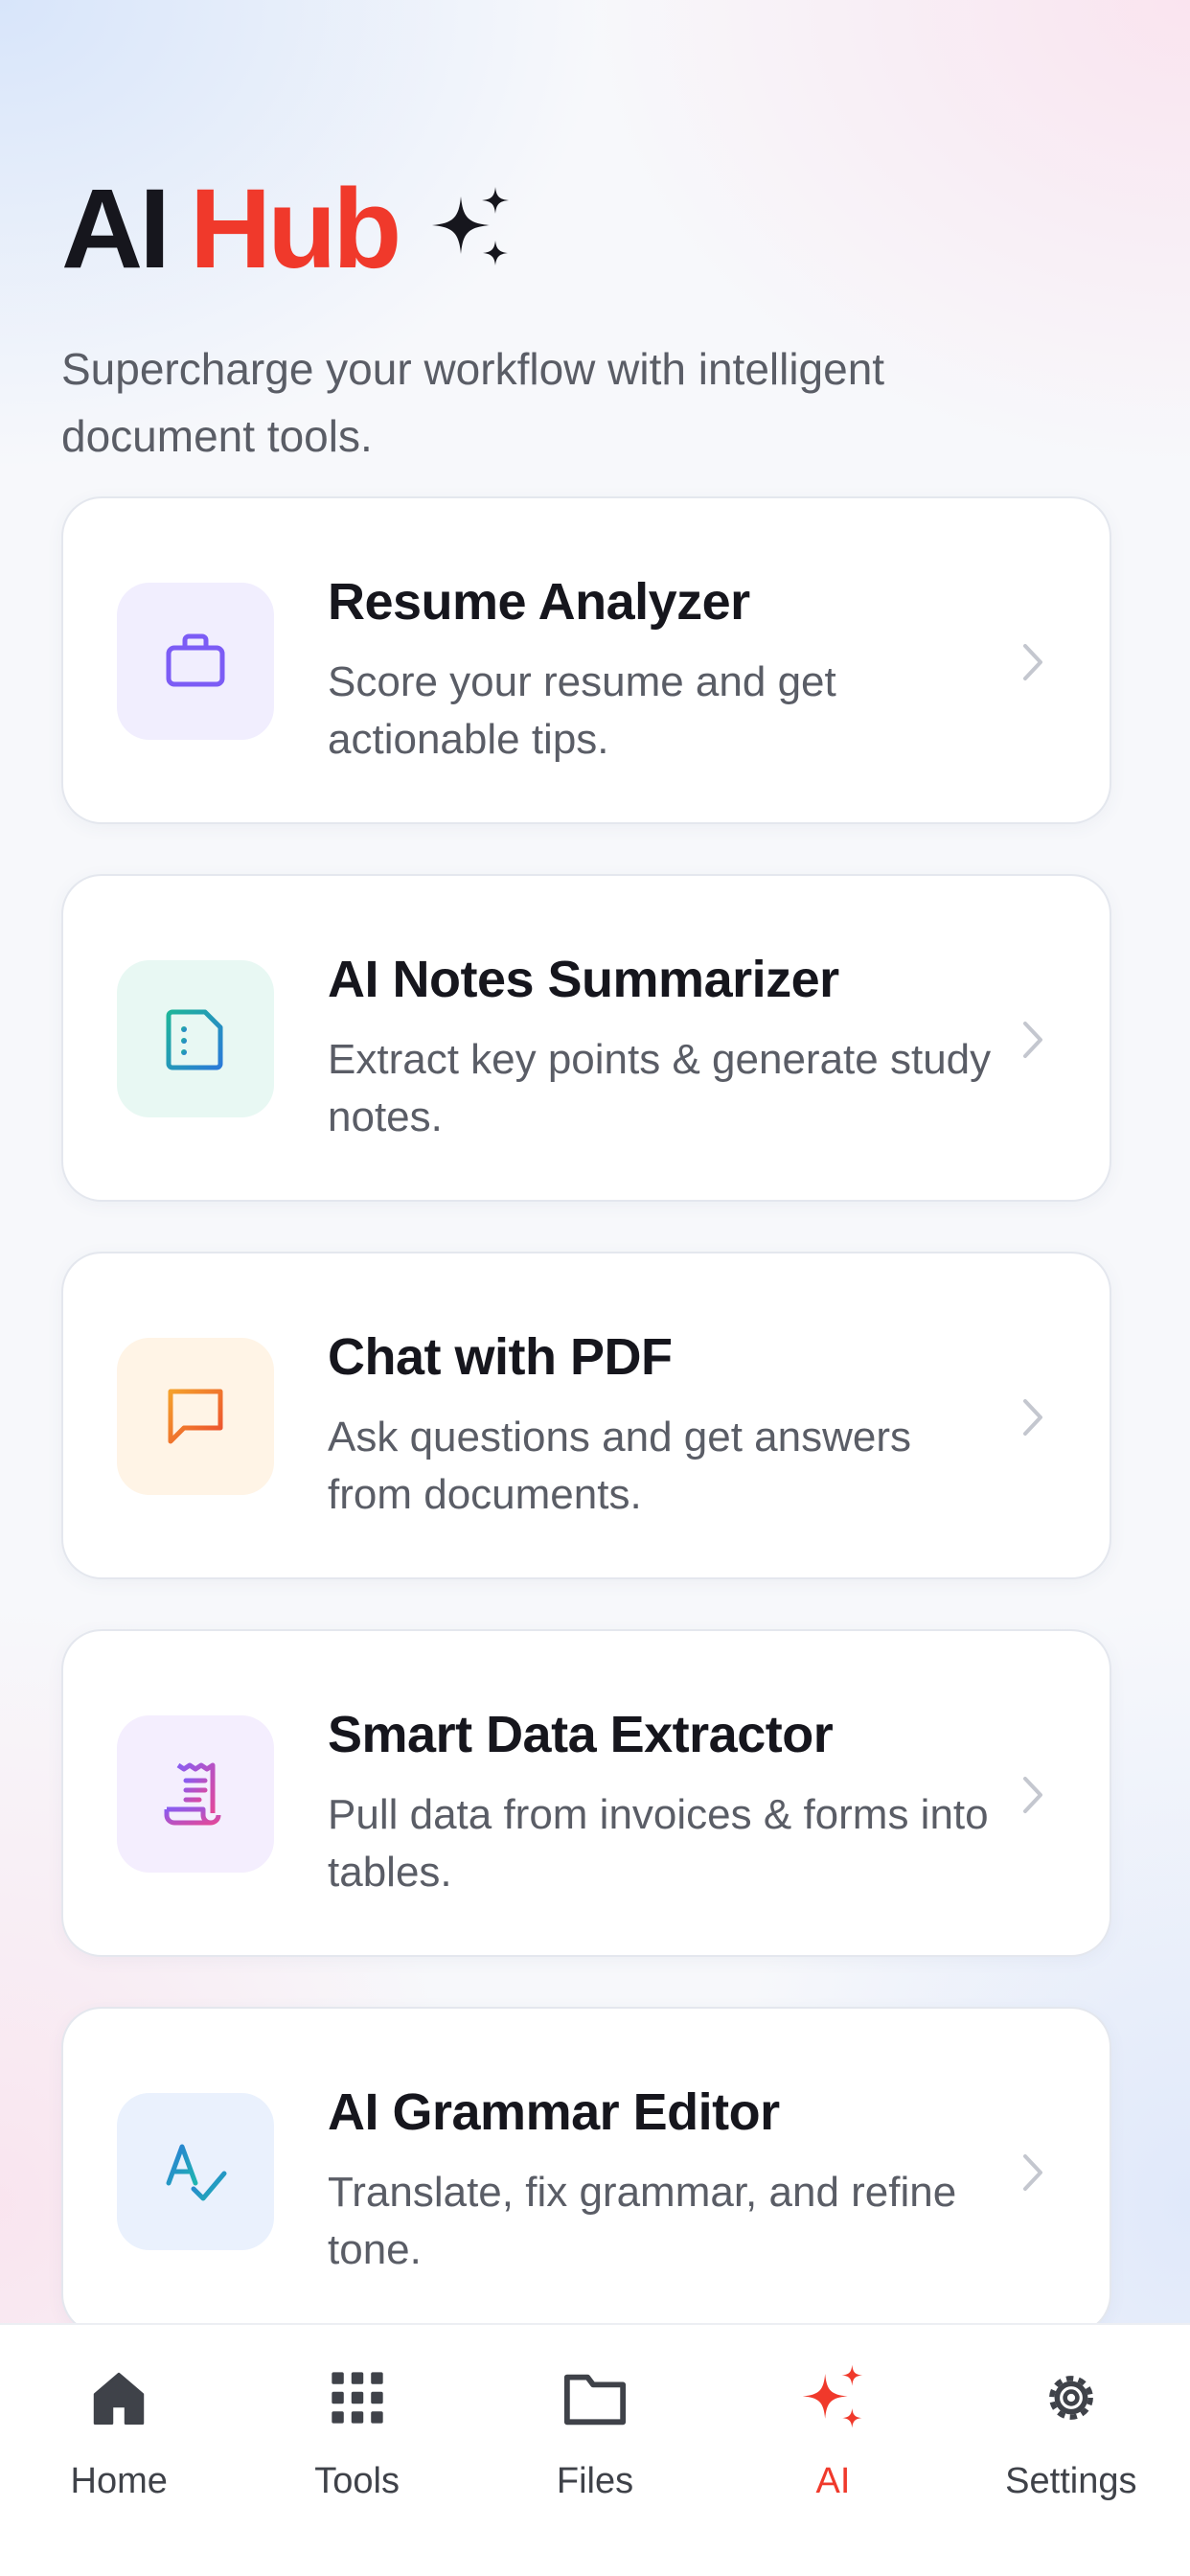 The width and height of the screenshot is (1190, 2576). I want to click on bottom-tab-bar: Home Tools Files AI Settings, so click(595, 2449).